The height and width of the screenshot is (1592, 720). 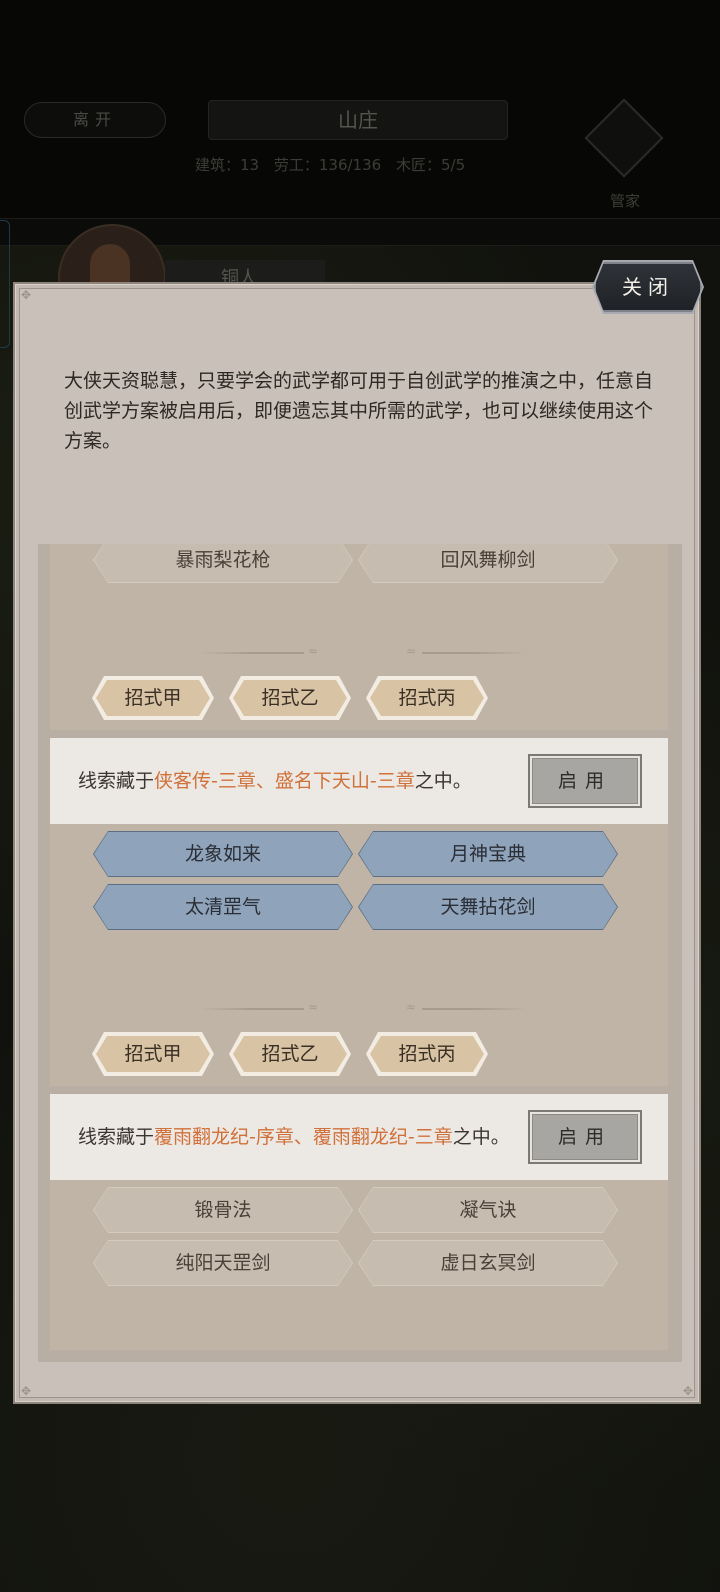 I want to click on scheme-block: 龙象如来 月神宝典 太清罡气 天舞拈花剑 ≈ ≈ 招式甲 招式乙 招式丙, so click(x=359, y=955).